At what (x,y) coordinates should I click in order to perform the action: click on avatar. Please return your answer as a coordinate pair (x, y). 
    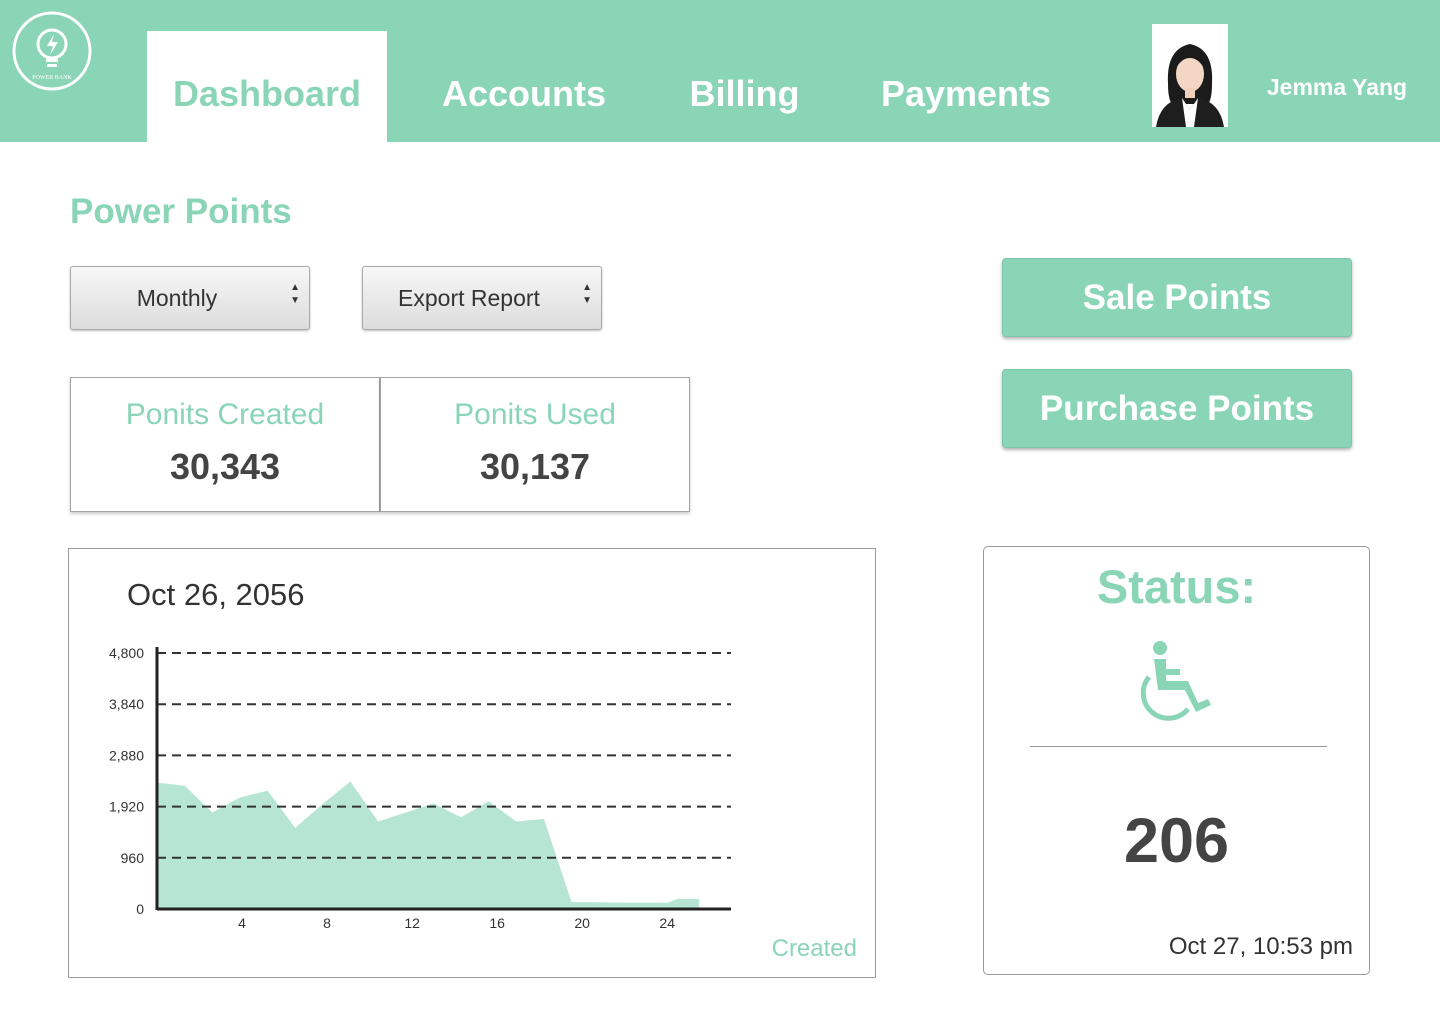
    Looking at the image, I should click on (1190, 75).